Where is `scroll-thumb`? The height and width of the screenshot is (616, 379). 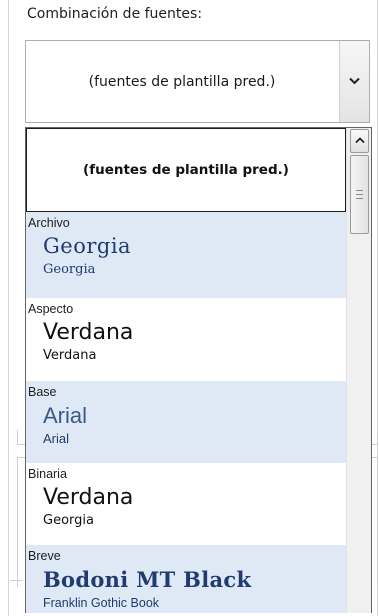 scroll-thumb is located at coordinates (359, 194).